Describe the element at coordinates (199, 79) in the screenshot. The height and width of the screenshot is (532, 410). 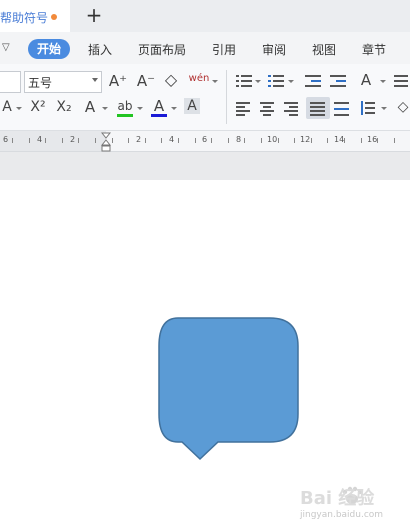
I see `phonetic-guide-button: wén` at that location.